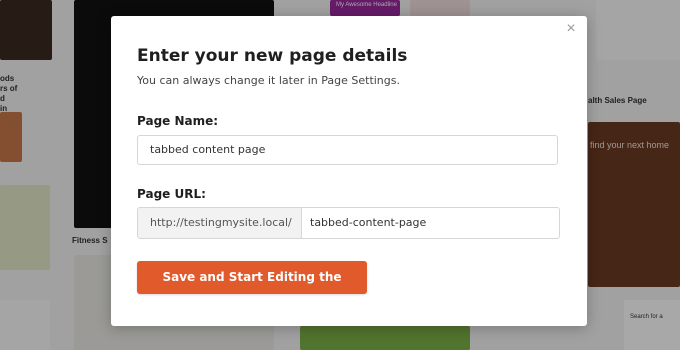  Describe the element at coordinates (178, 121) in the screenshot. I see `page-name-label: Page Name:` at that location.